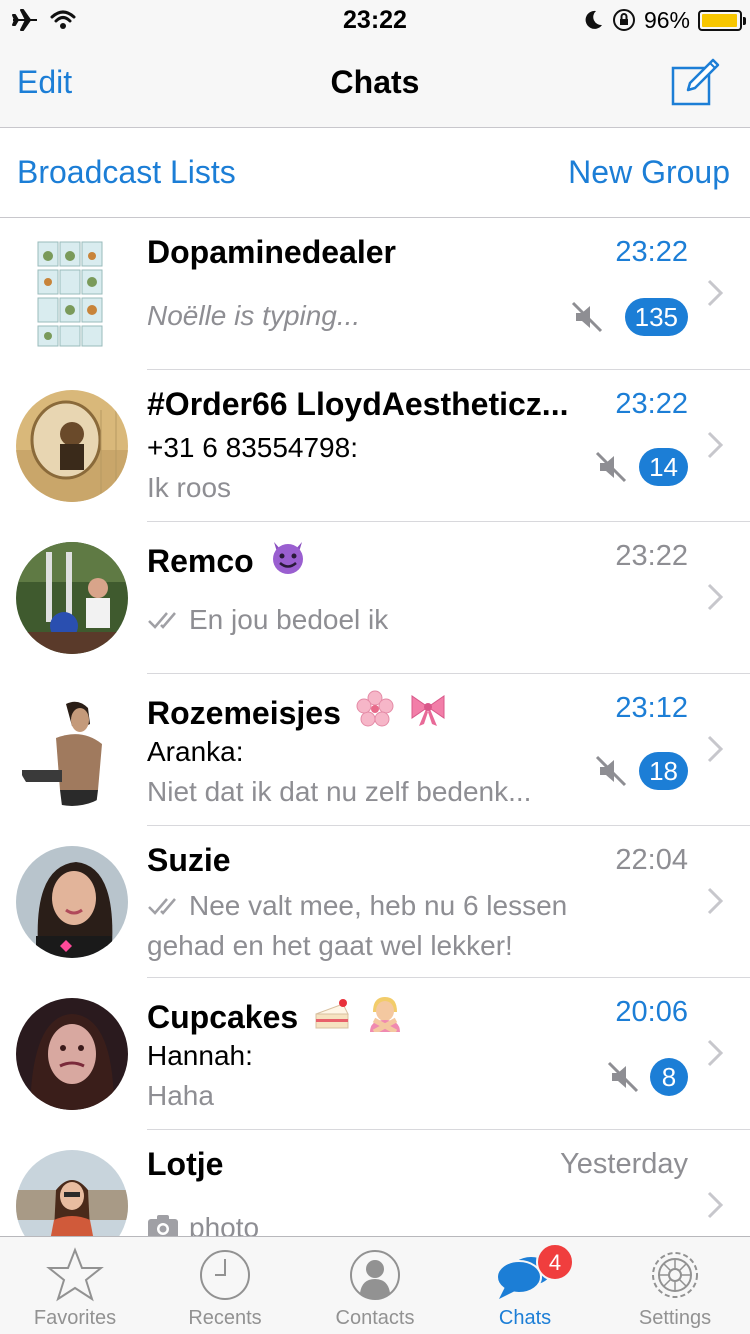  I want to click on chat-message: Haha, so click(180, 1095).